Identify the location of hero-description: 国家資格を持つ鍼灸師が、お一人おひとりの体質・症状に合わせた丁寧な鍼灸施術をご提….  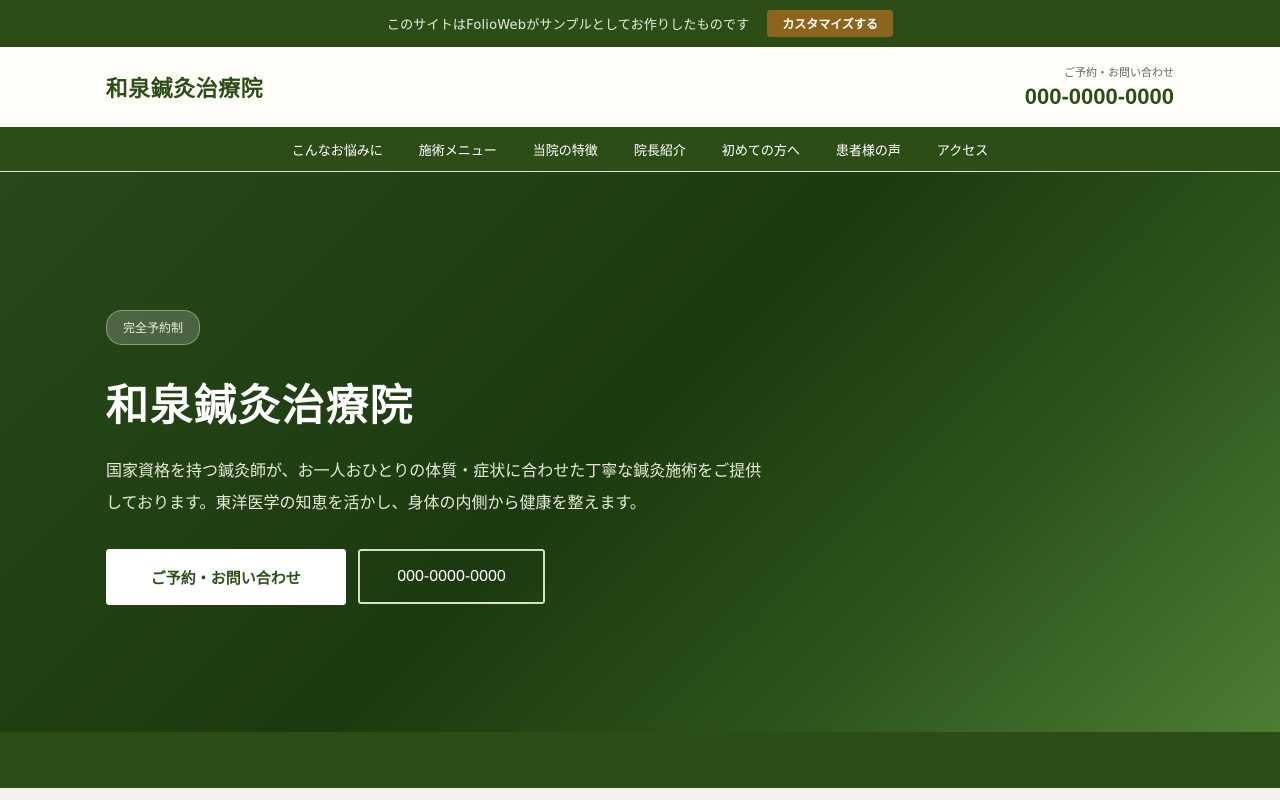
(434, 486).